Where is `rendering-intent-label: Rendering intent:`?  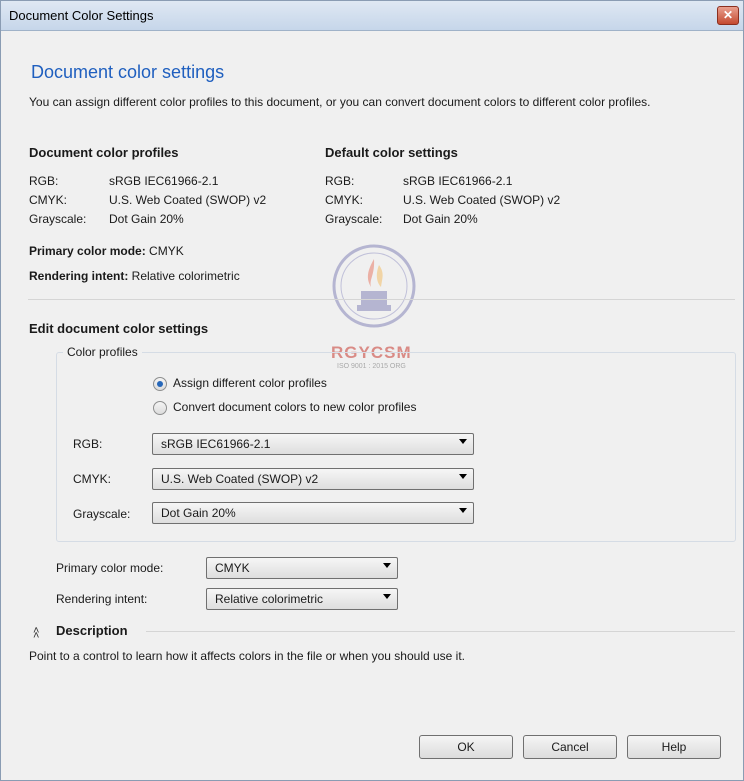 rendering-intent-label: Rendering intent: is located at coordinates (79, 276).